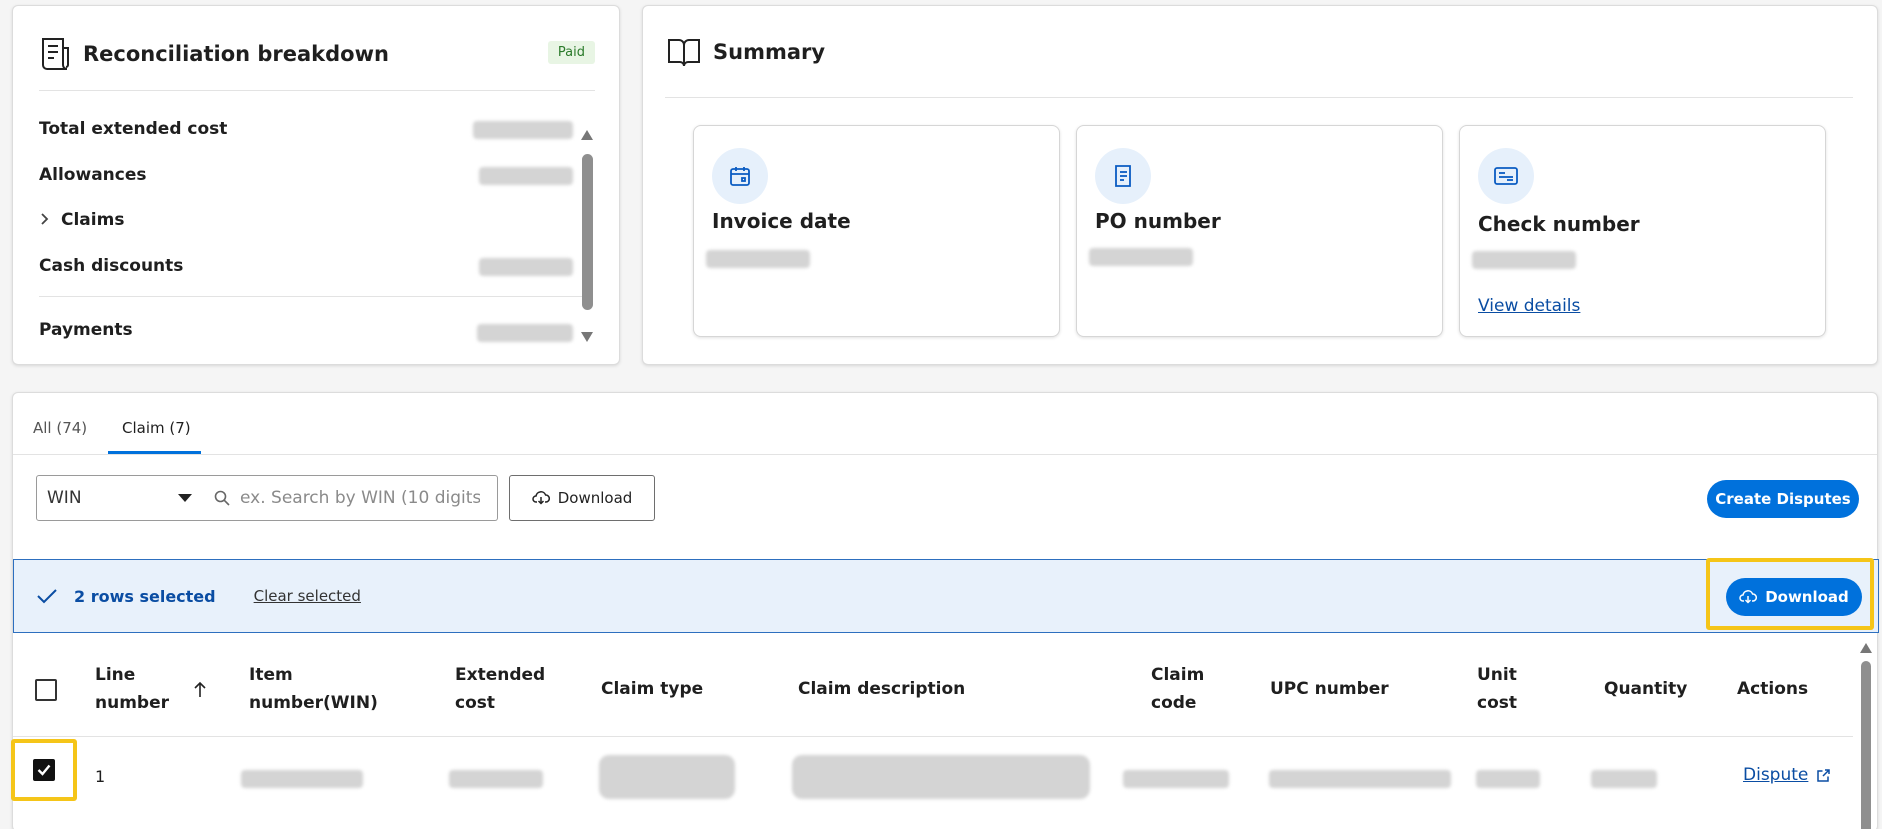 The height and width of the screenshot is (829, 1882). What do you see at coordinates (1178, 689) in the screenshot?
I see `column-header-claim-code: Claim code` at bounding box center [1178, 689].